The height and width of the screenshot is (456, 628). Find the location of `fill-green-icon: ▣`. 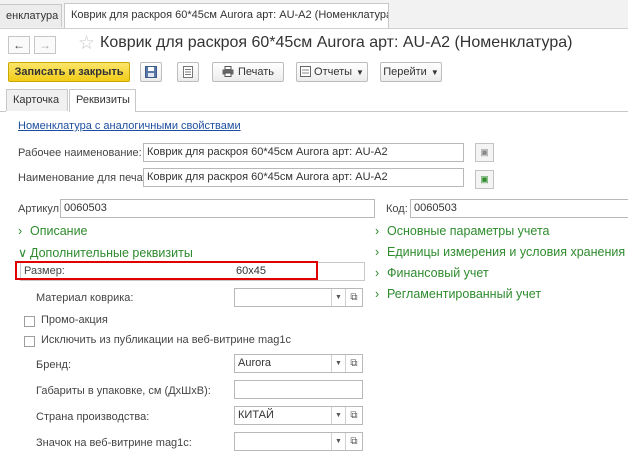

fill-green-icon: ▣ is located at coordinates (484, 179).